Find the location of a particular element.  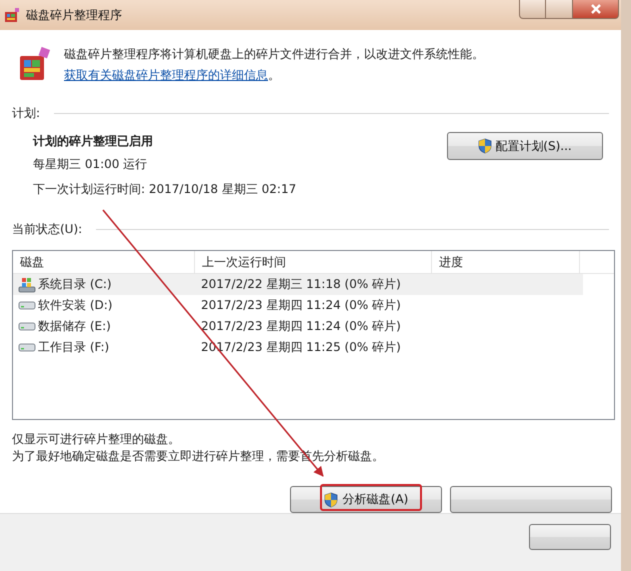

system-drive-icon is located at coordinates (27, 284).